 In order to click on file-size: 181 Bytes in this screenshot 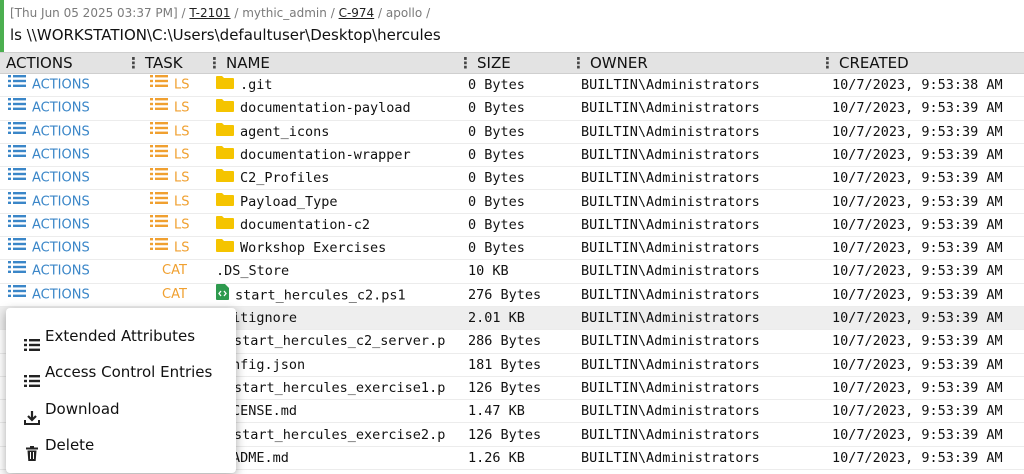, I will do `click(505, 364)`.